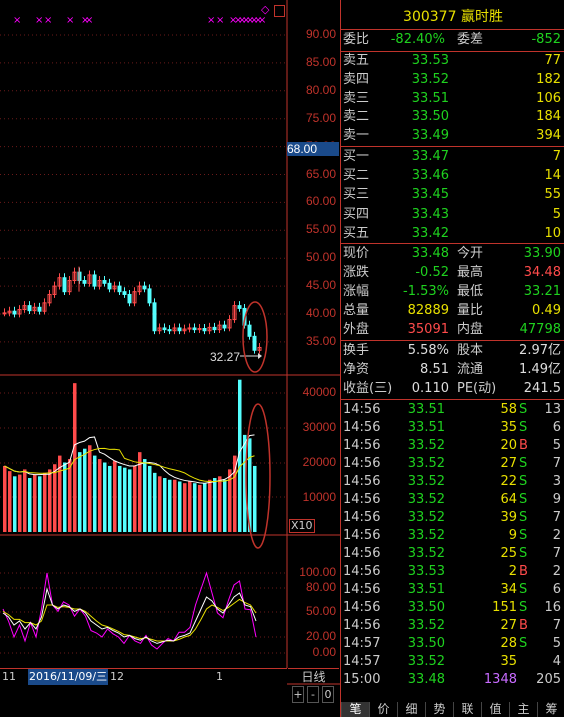  What do you see at coordinates (356, 253) in the screenshot?
I see `stat-label: 现价` at bounding box center [356, 253].